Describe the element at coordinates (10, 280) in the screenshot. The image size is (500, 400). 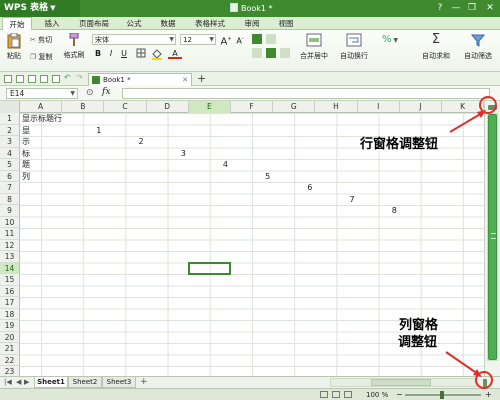
I see `row-header-15: 15` at that location.